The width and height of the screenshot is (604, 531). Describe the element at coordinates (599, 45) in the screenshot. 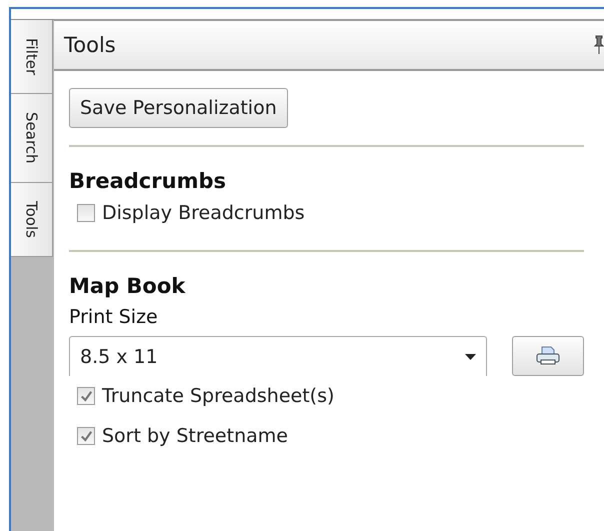

I see `pin-icon` at that location.